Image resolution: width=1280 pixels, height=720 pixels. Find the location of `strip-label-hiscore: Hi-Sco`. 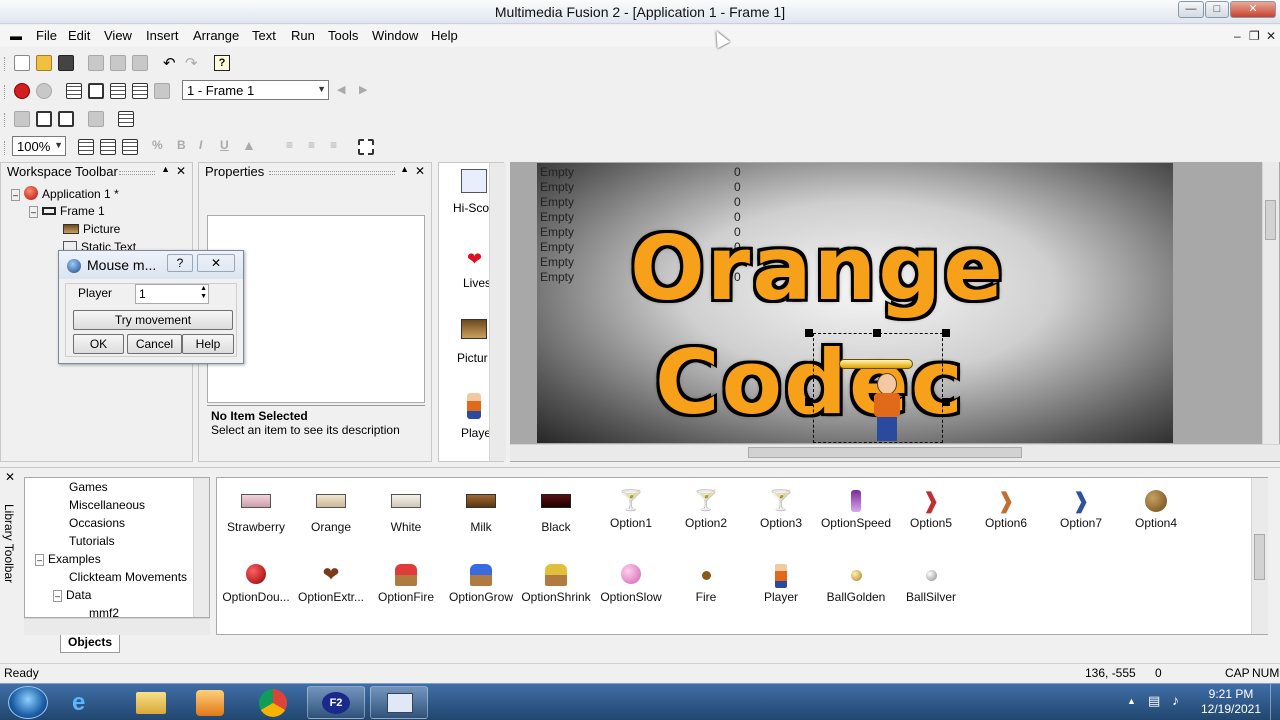

strip-label-hiscore: Hi-Sco is located at coordinates (471, 208).